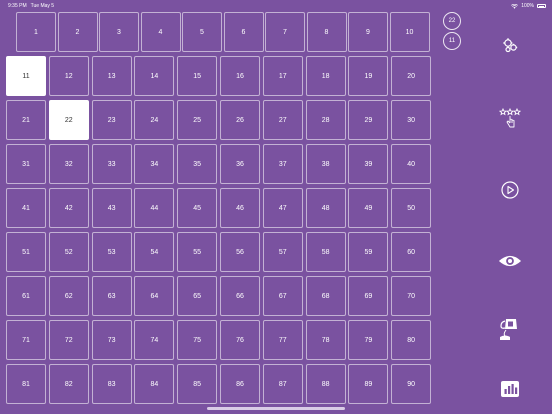  What do you see at coordinates (510, 118) in the screenshot?
I see `tap-stars-icon` at bounding box center [510, 118].